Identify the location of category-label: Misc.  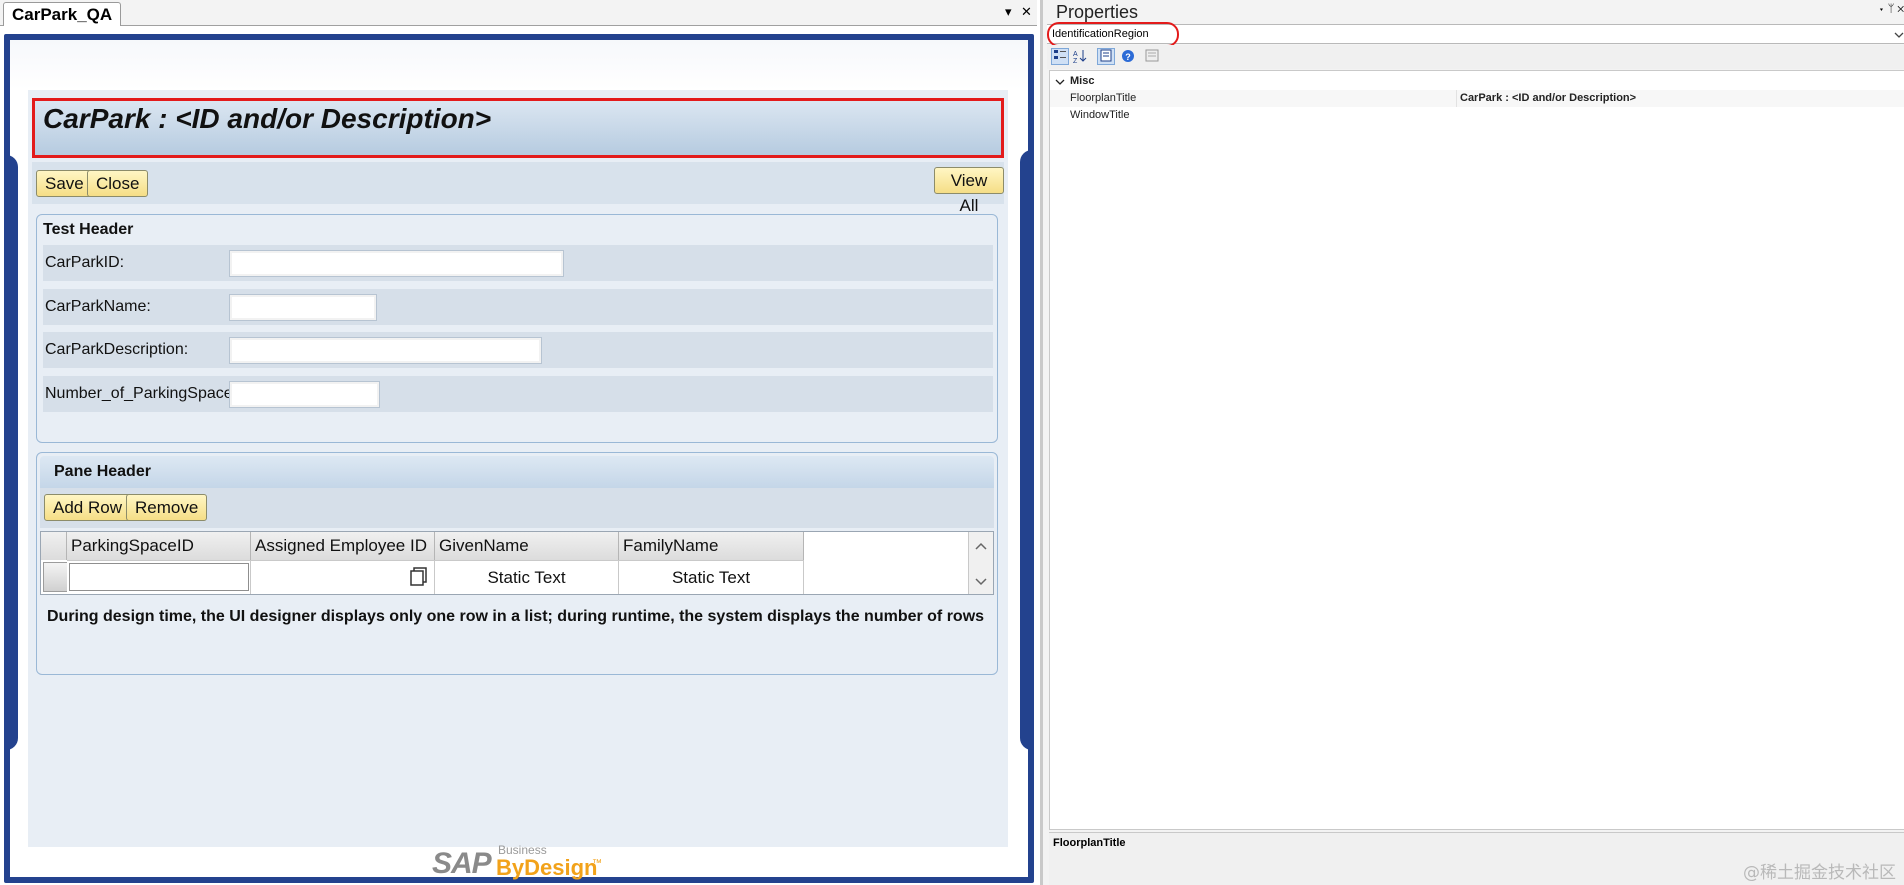
(1082, 81).